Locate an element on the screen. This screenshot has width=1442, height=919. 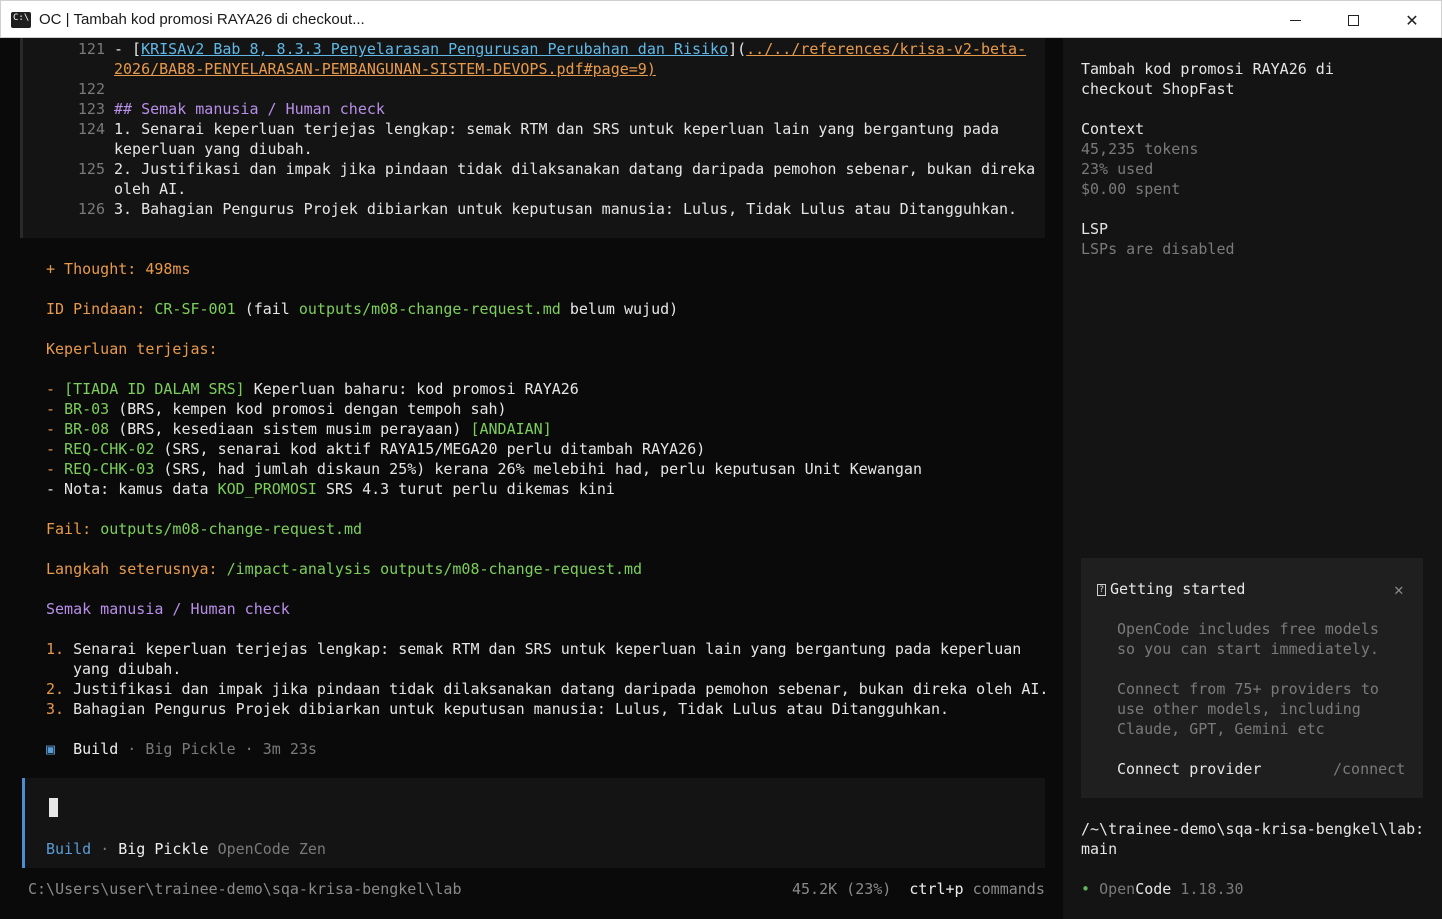
terminal-app-icon is located at coordinates (21, 20).